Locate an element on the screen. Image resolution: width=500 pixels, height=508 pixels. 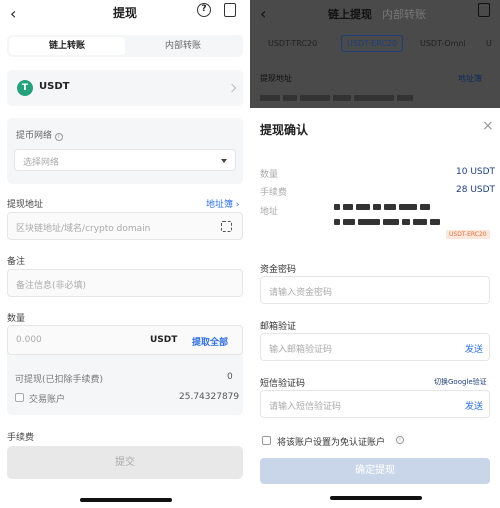
caret-down-icon is located at coordinates (224, 161).